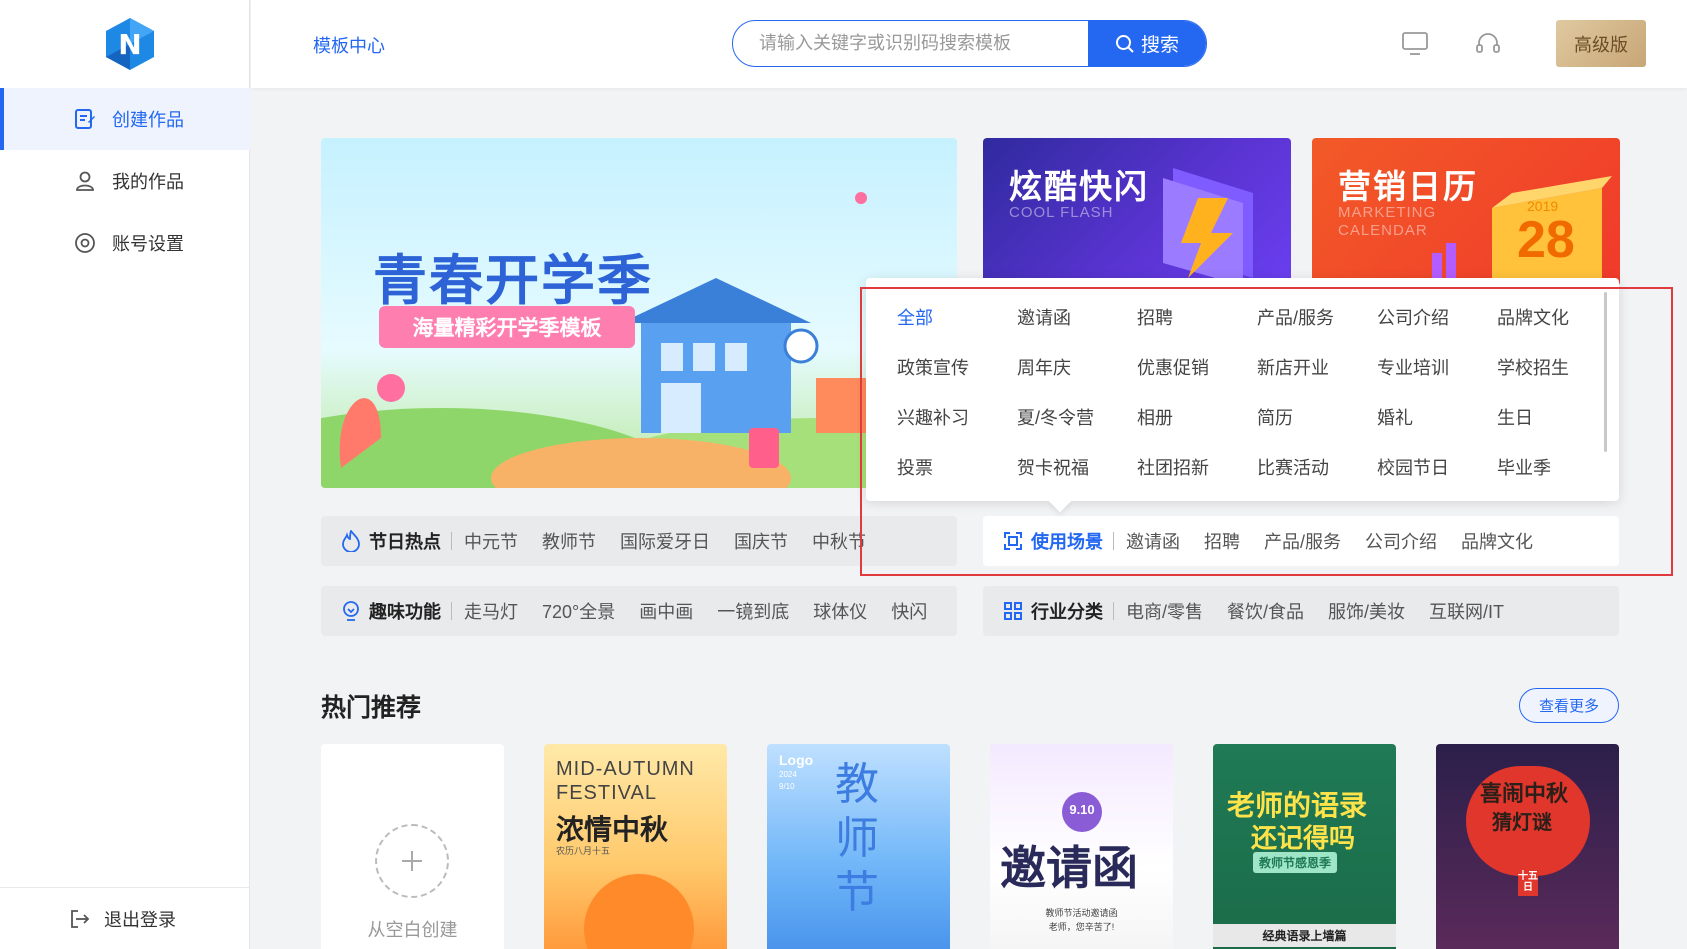 This screenshot has width=1687, height=949. I want to click on scene-tag: 招聘, so click(1222, 541).